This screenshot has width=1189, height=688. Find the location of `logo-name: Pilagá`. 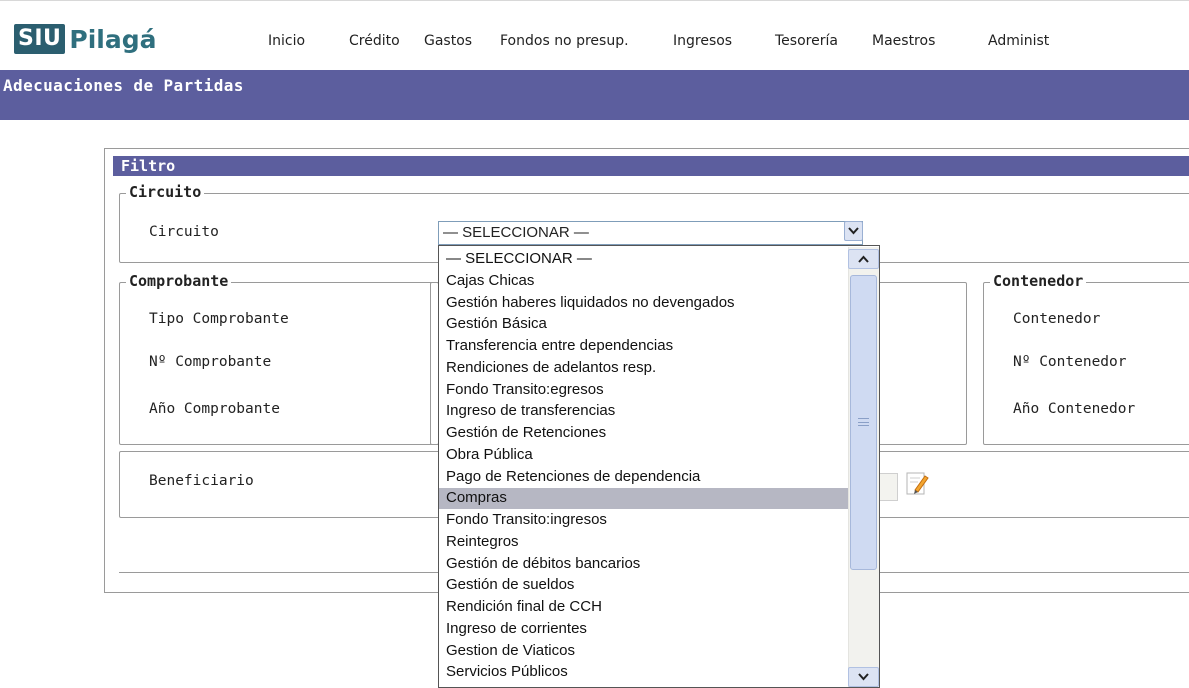

logo-name: Pilagá is located at coordinates (113, 39).